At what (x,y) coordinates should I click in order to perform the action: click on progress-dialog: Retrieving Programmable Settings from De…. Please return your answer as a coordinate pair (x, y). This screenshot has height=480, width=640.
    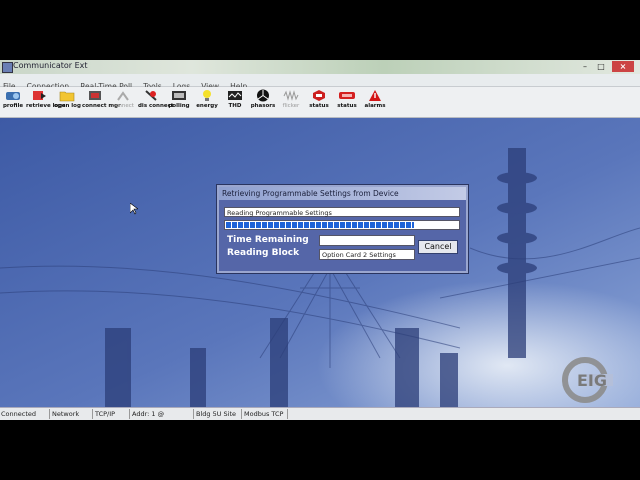
    Looking at the image, I should click on (342, 229).